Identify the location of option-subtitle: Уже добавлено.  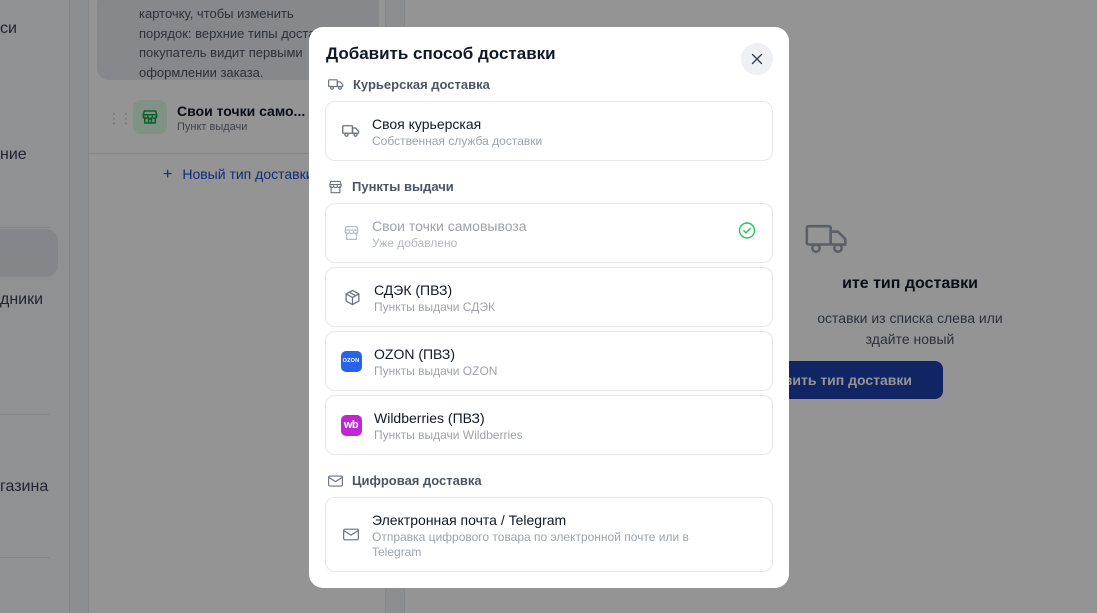
(415, 243).